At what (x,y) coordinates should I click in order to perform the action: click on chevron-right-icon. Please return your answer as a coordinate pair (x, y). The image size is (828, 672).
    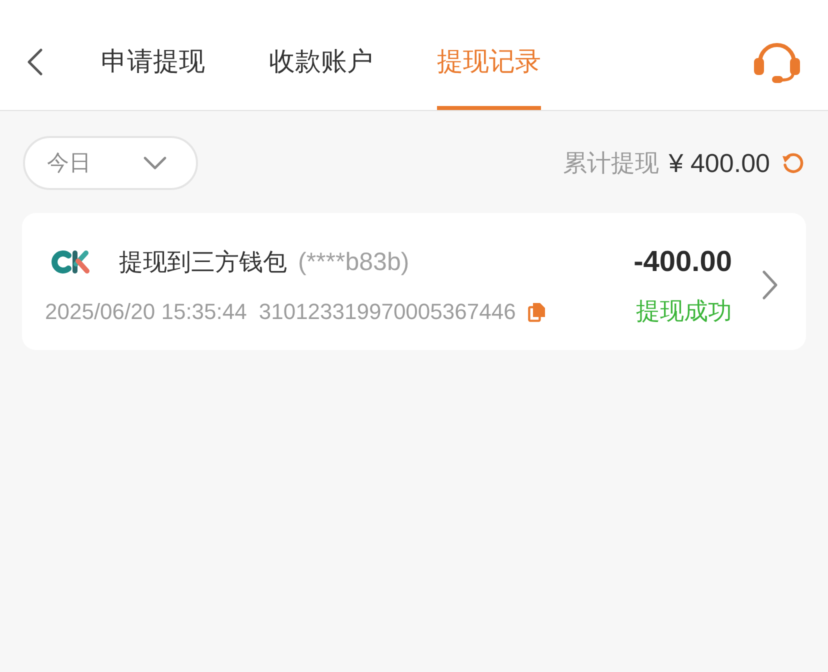
    Looking at the image, I should click on (770, 285).